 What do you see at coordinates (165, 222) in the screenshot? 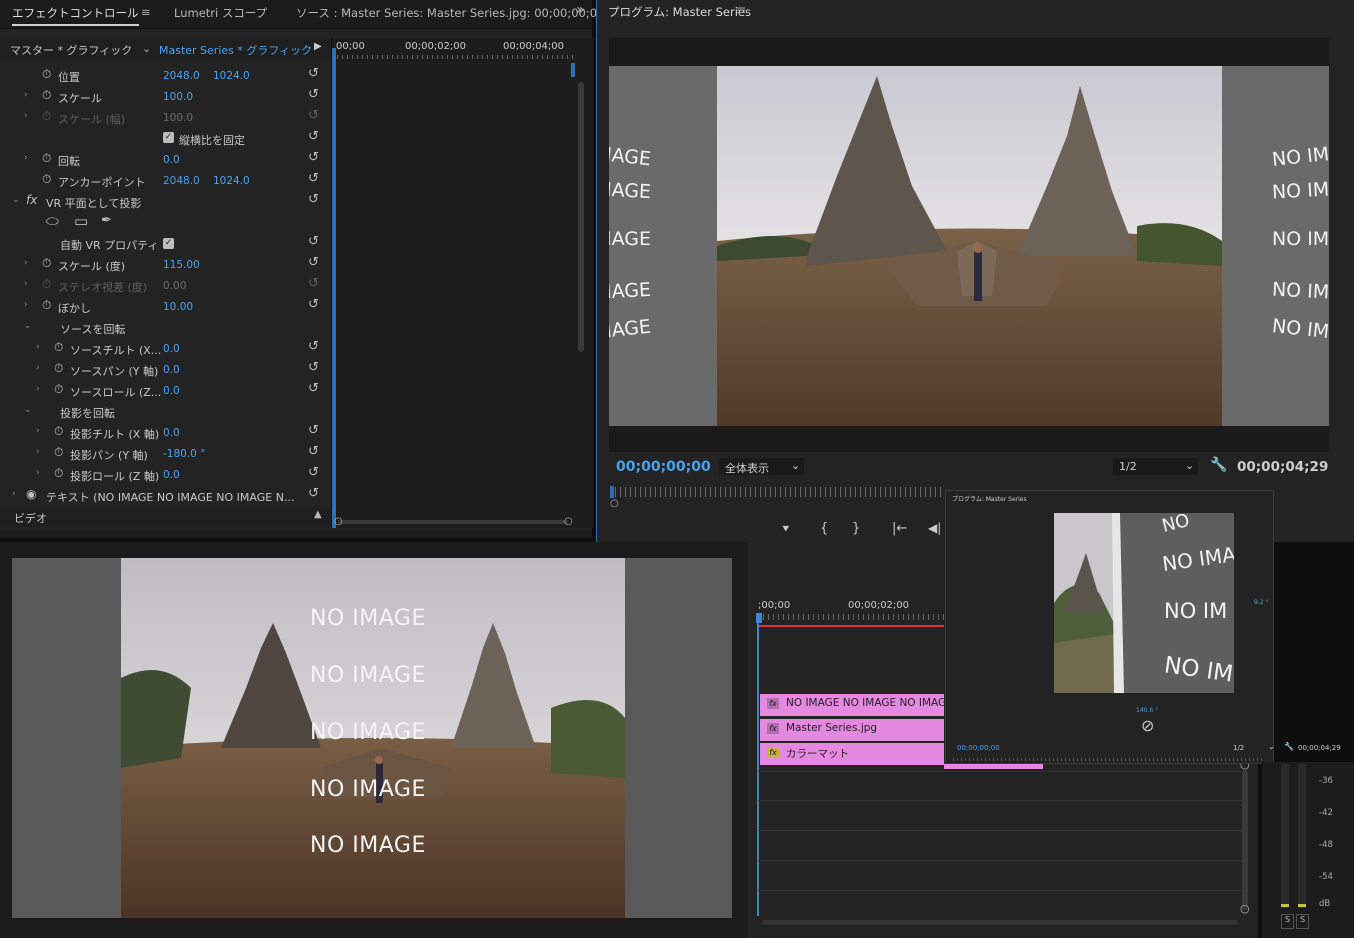
I see `effect-property-row: ⬭ ▭ ✒` at bounding box center [165, 222].